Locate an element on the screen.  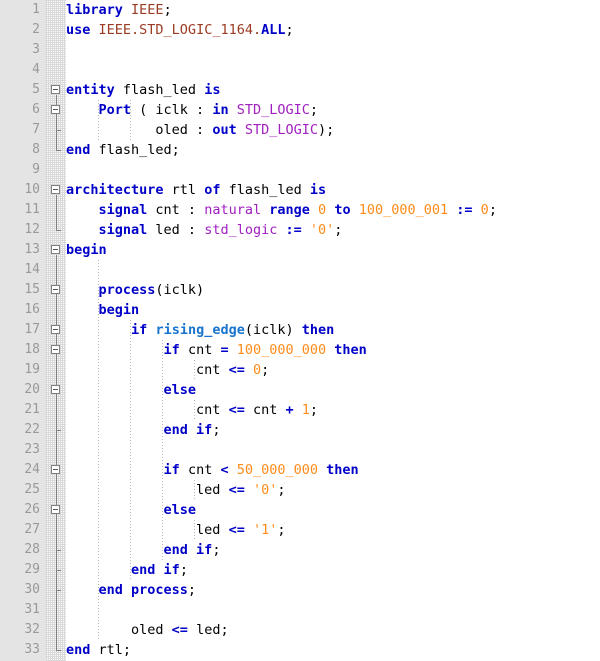
code-token-pl: rtl; is located at coordinates (111, 650).